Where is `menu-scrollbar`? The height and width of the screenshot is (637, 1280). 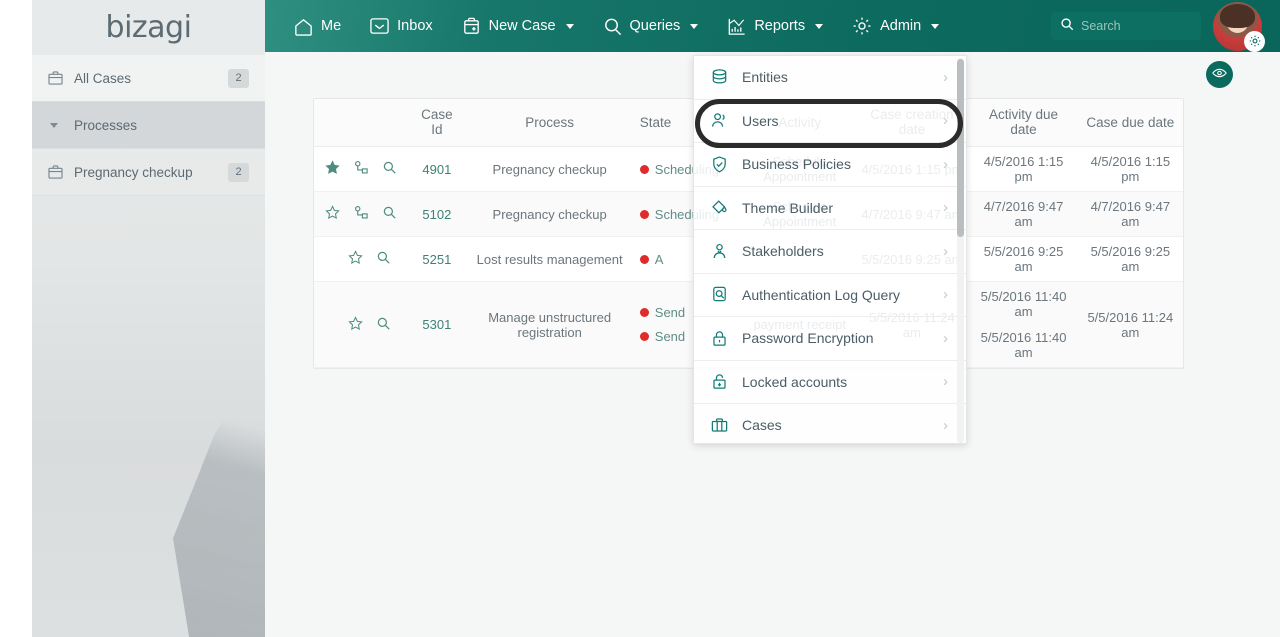
menu-scrollbar is located at coordinates (960, 250).